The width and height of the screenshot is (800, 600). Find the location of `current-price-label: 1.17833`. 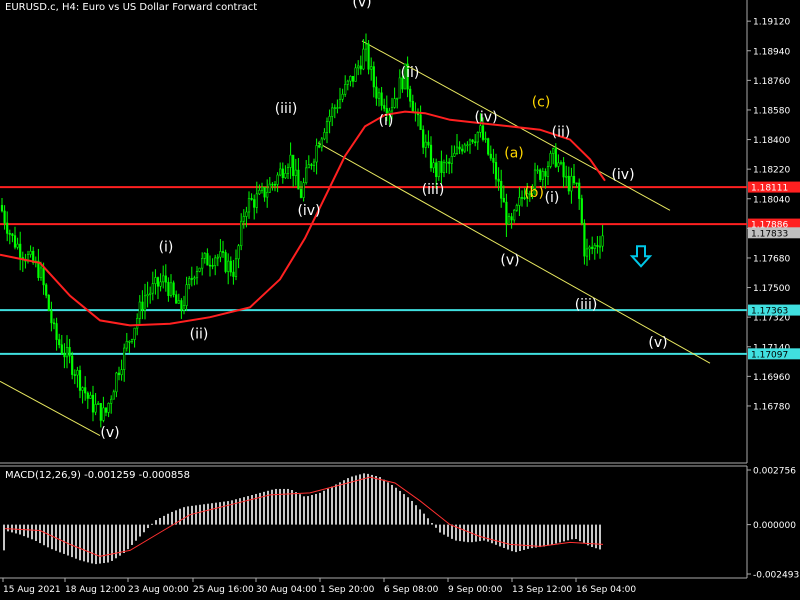

current-price-label: 1.17833 is located at coordinates (769, 234).